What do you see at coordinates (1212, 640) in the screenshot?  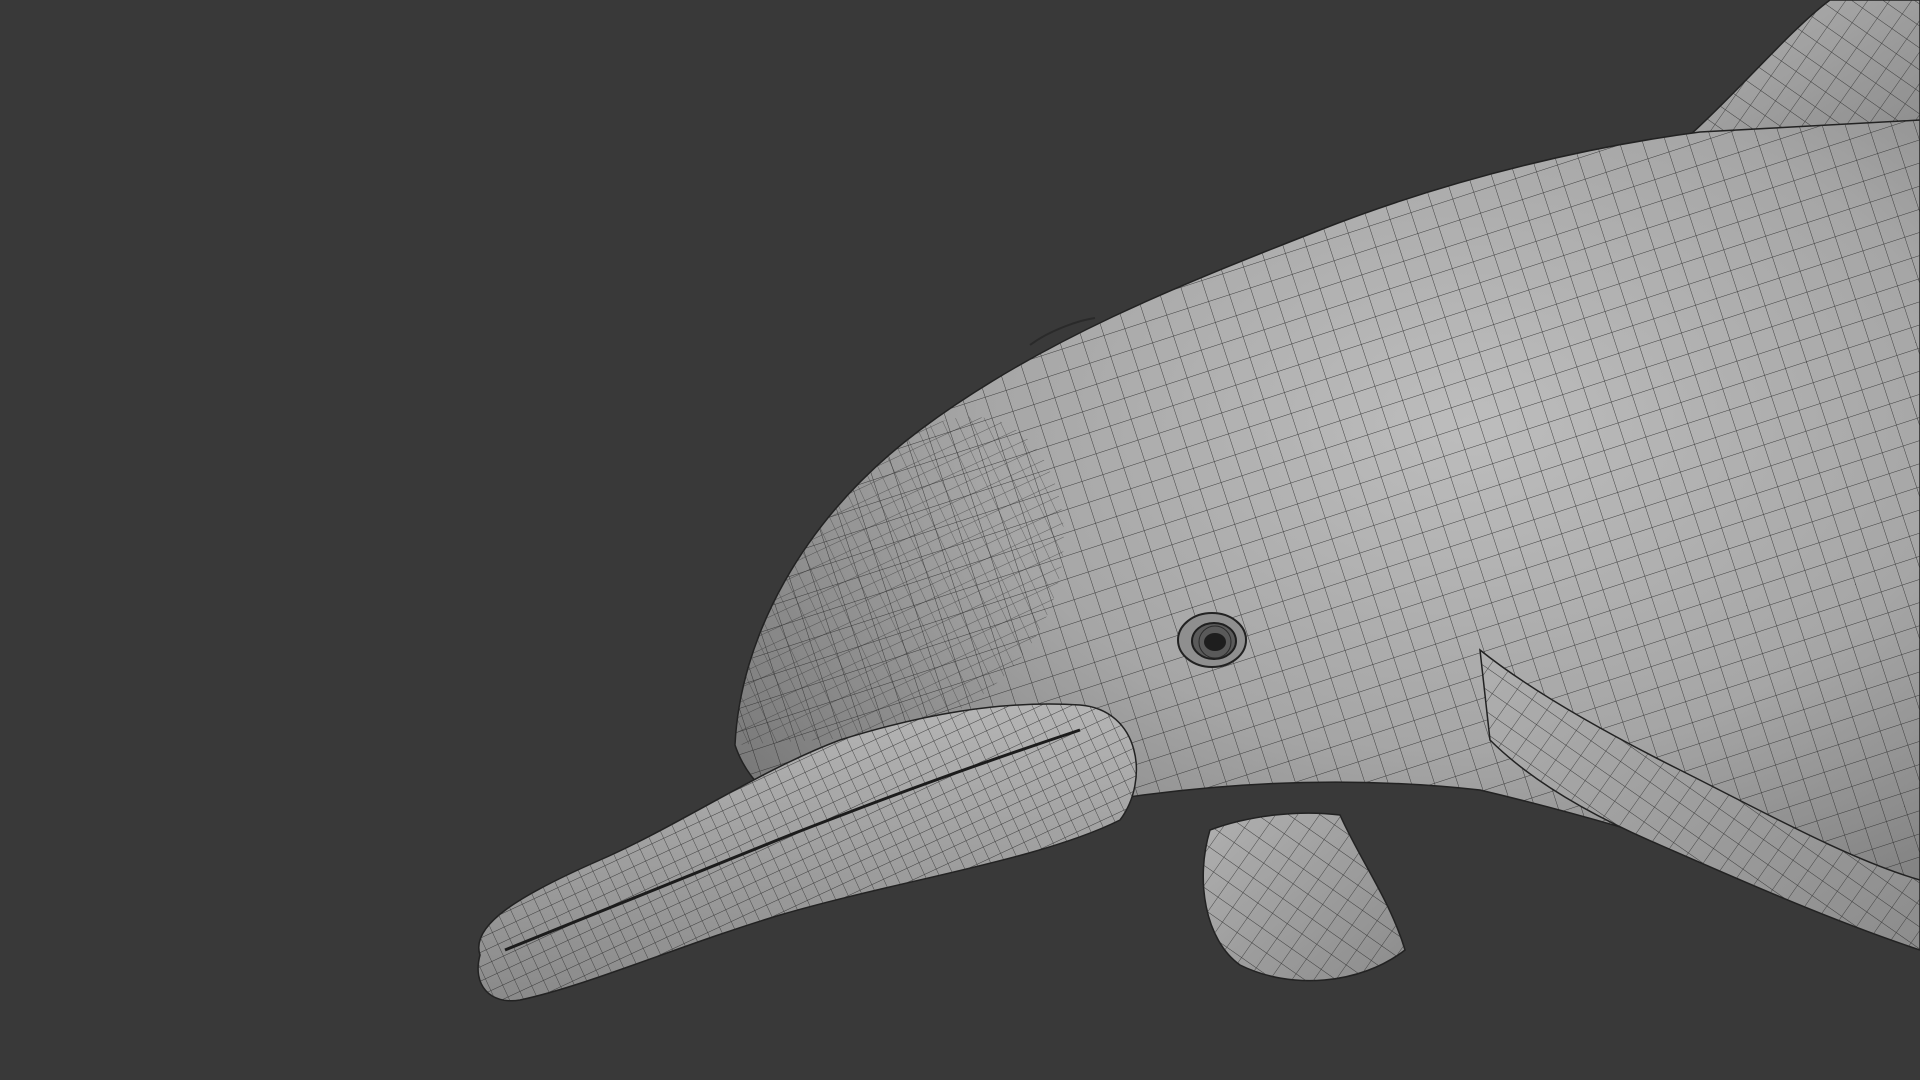 I see `dolphin-eye` at bounding box center [1212, 640].